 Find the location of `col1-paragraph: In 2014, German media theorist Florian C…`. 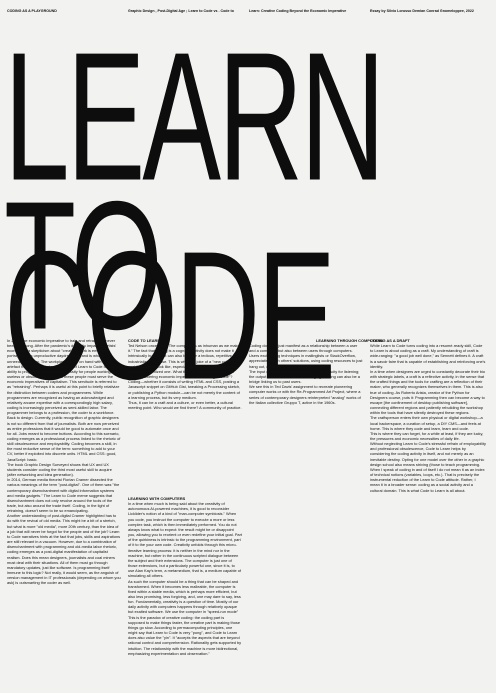

col1-paragraph: In 2014, German media theorist Florian C… is located at coordinates (63, 495).